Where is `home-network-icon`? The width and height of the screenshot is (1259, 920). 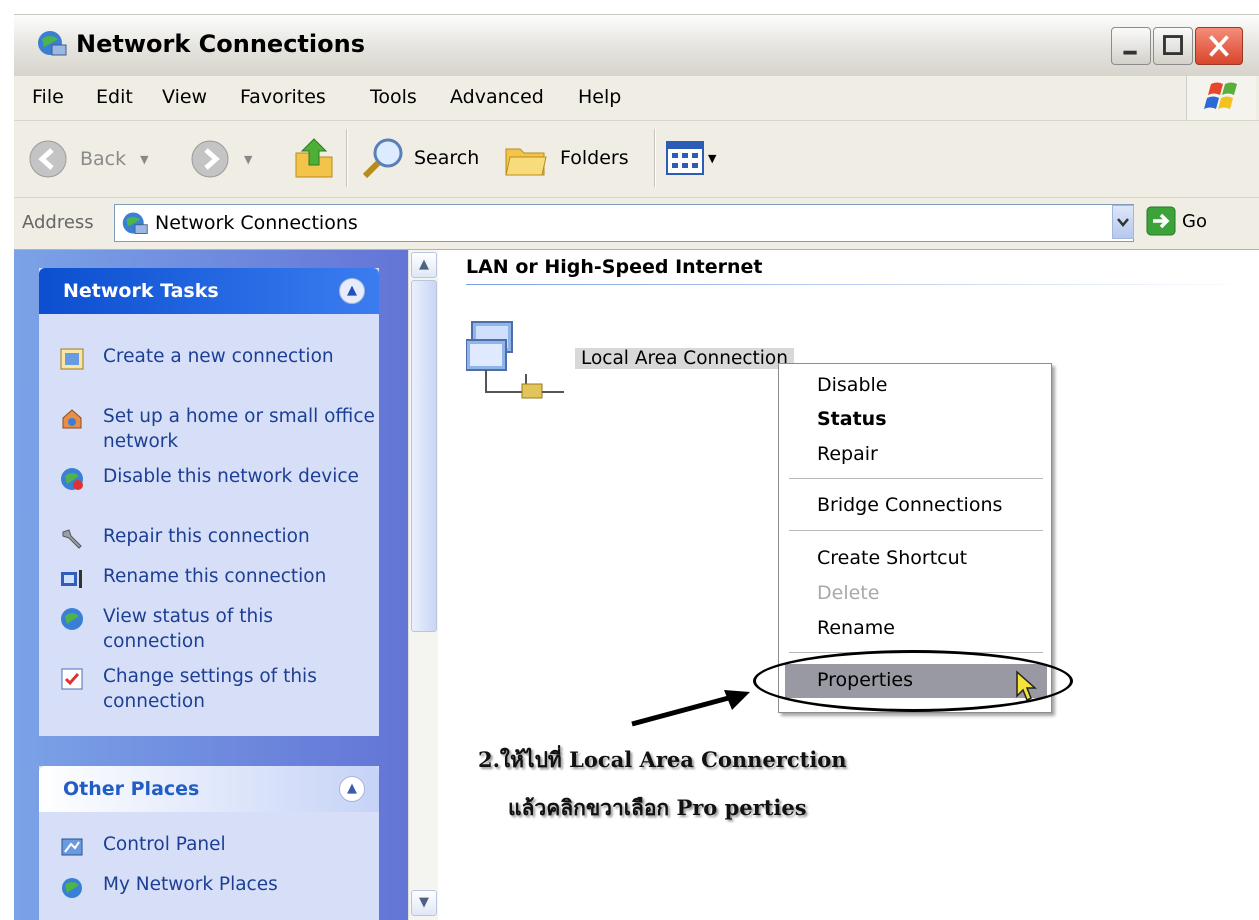 home-network-icon is located at coordinates (72, 419).